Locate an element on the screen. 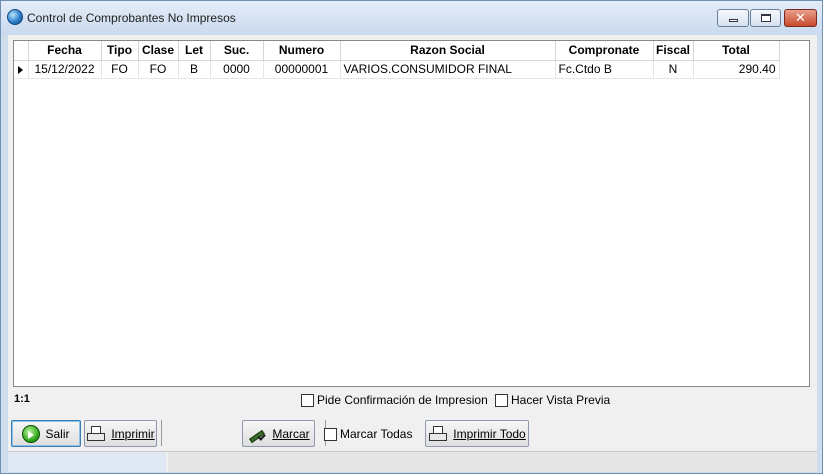  status-bar is located at coordinates (412, 461).